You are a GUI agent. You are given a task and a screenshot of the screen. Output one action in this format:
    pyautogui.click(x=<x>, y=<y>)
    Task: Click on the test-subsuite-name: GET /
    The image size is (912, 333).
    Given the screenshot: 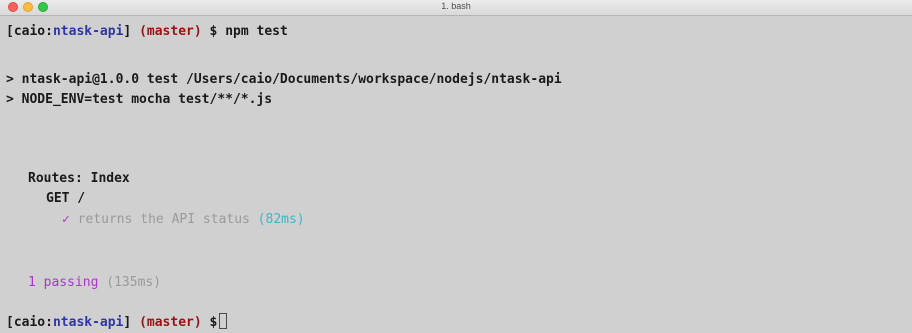 What is the action you would take?
    pyautogui.click(x=66, y=198)
    